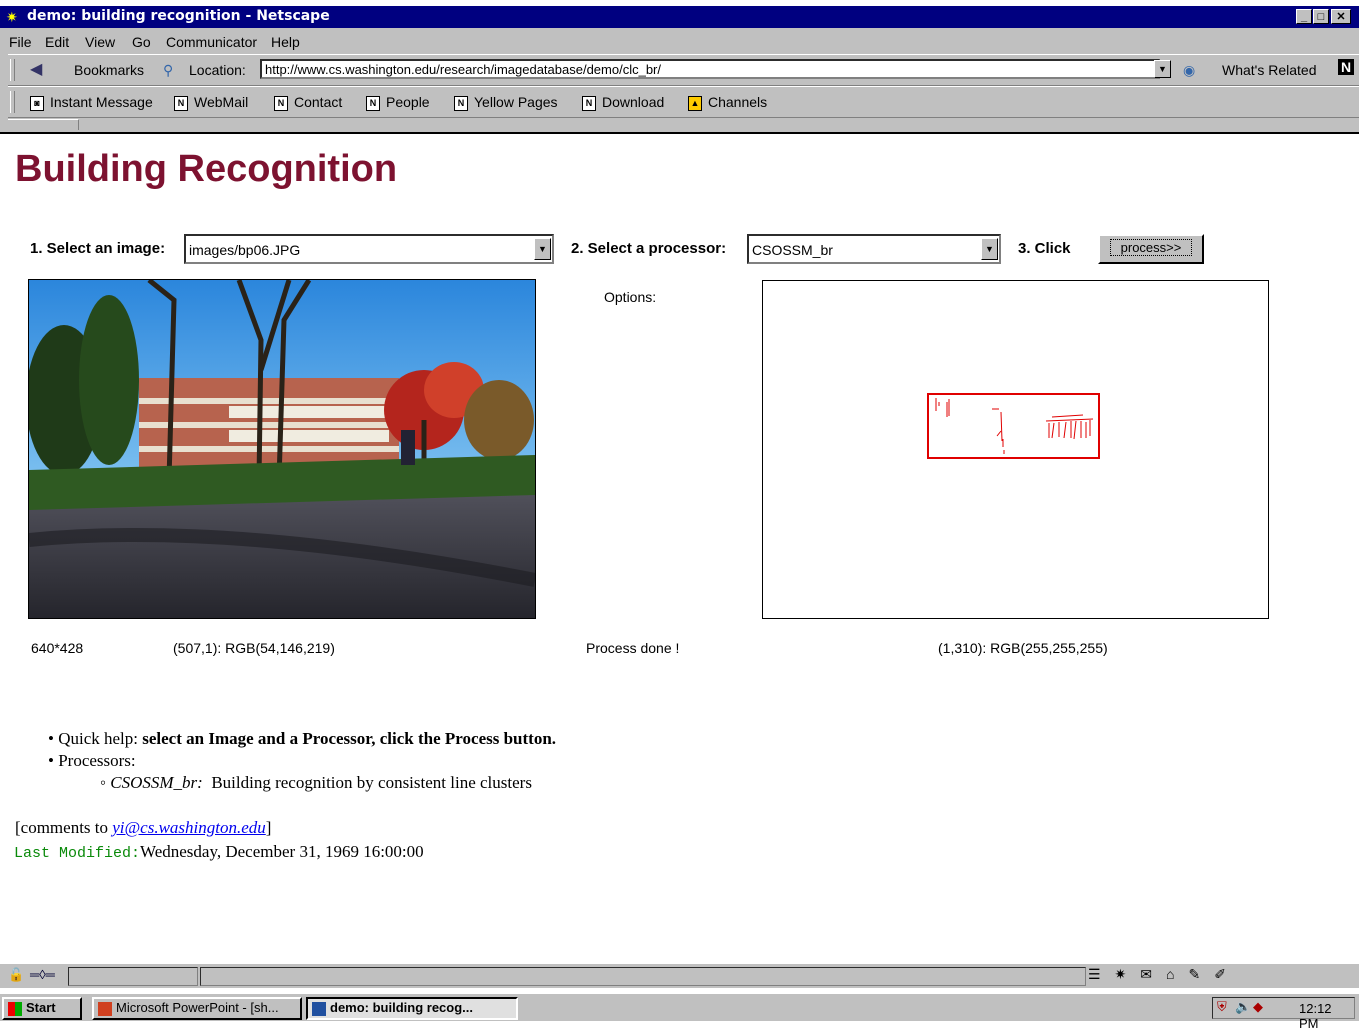  I want to click on comments-line: [comments to yi@cs.washington.edu], so click(143, 828).